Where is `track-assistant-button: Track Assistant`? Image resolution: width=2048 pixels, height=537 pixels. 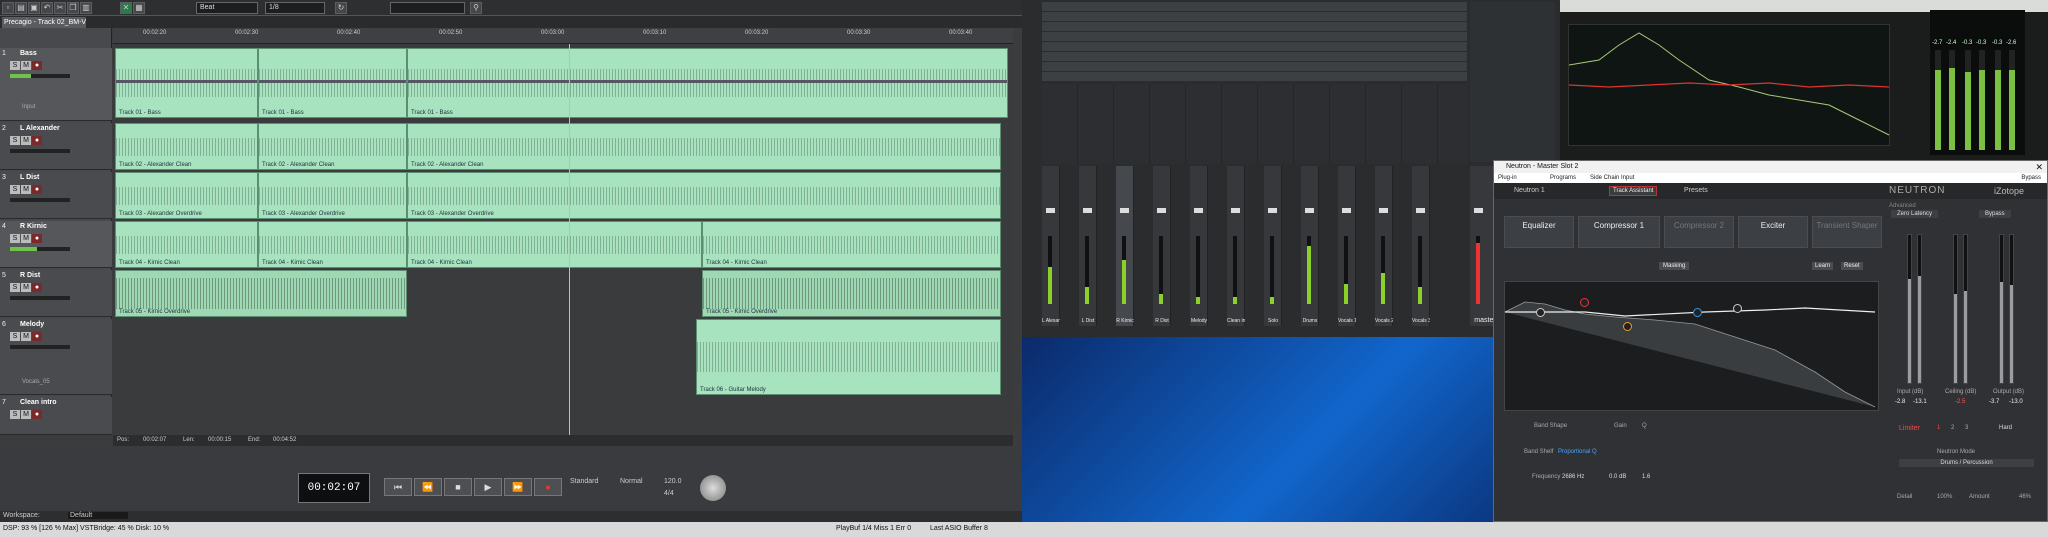
track-assistant-button: Track Assistant is located at coordinates (1633, 191).